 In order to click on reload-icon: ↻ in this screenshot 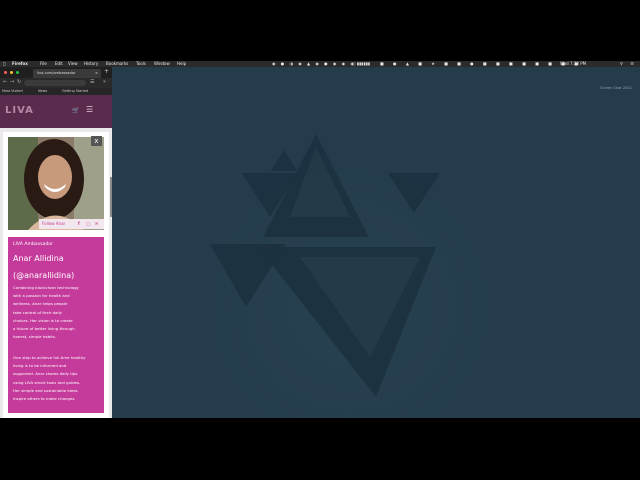, I will do `click(19, 82)`.